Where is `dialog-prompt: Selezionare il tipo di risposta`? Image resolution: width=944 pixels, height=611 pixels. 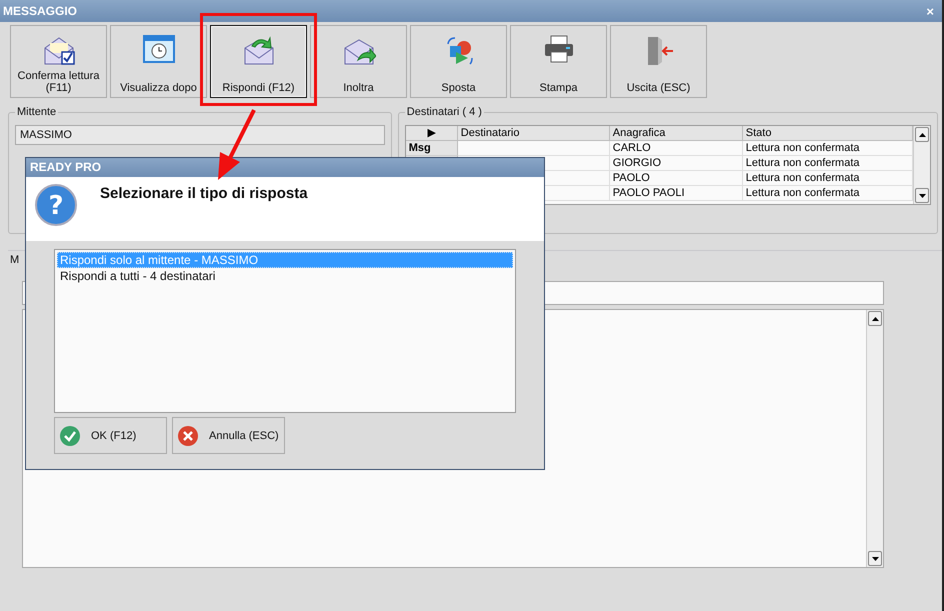 dialog-prompt: Selezionare il tipo di risposta is located at coordinates (204, 194).